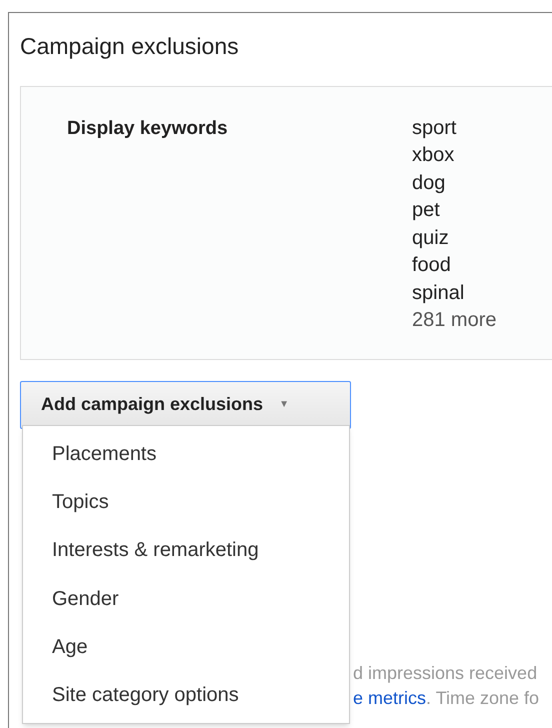 This screenshot has width=552, height=728. Describe the element at coordinates (186, 502) in the screenshot. I see `menu-item: Topics` at that location.